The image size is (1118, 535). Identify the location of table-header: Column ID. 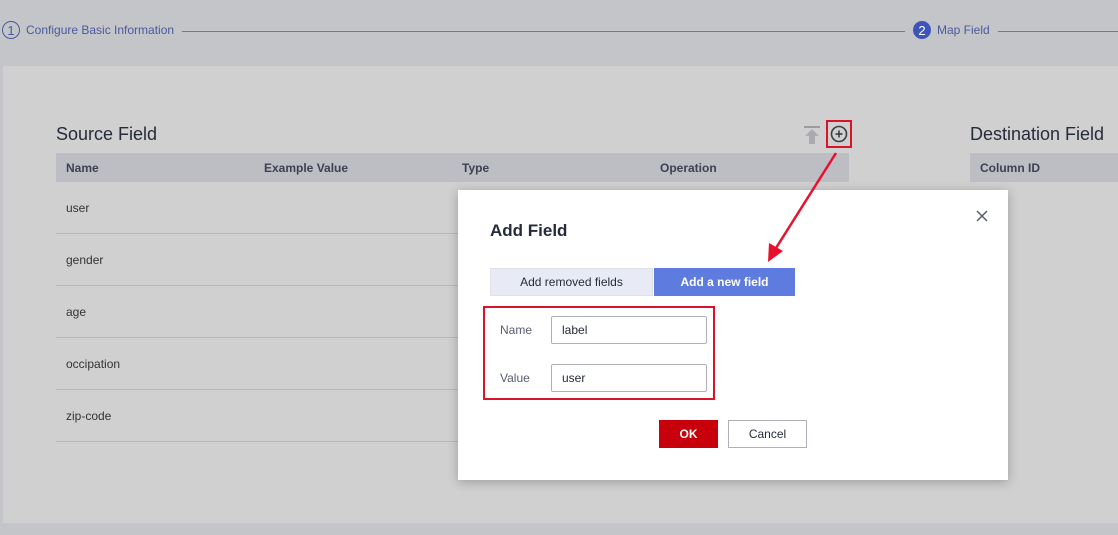
(1044, 167).